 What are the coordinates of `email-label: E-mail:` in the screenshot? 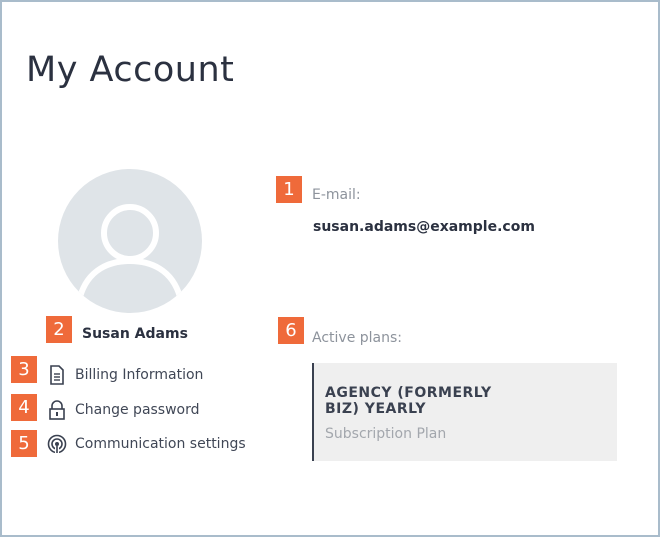 It's located at (336, 195).